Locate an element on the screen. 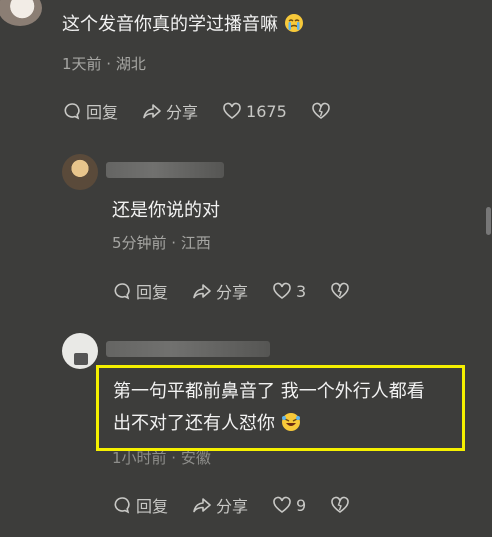  comment-text: 这个发音你真的学过播音嘛 is located at coordinates (183, 25).